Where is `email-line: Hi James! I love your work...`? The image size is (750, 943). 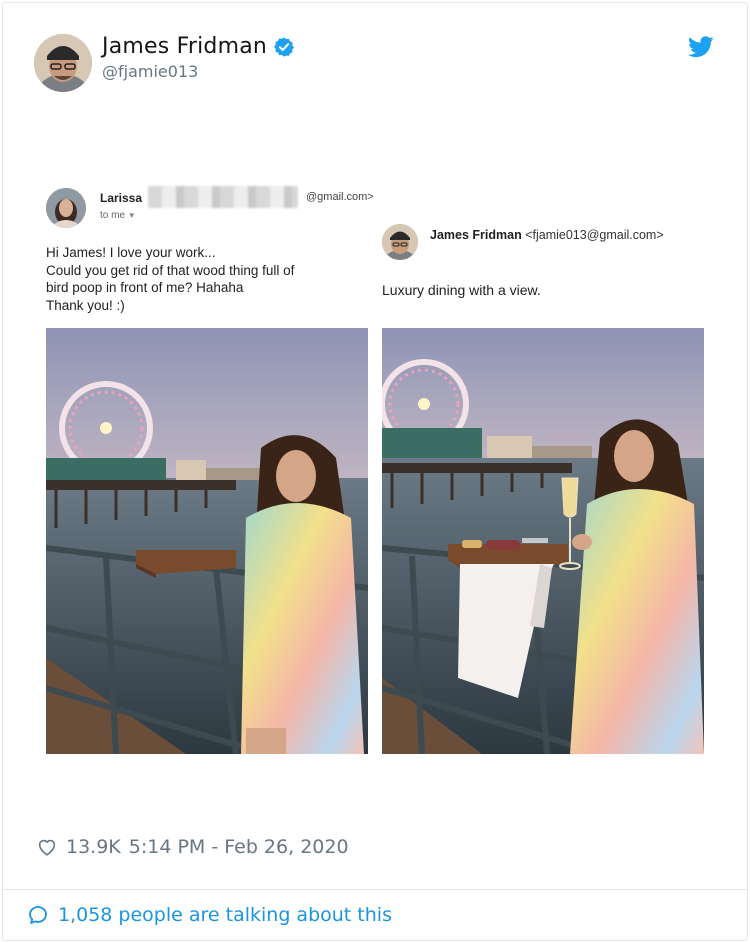
email-line: Hi James! I love your work... is located at coordinates (131, 252).